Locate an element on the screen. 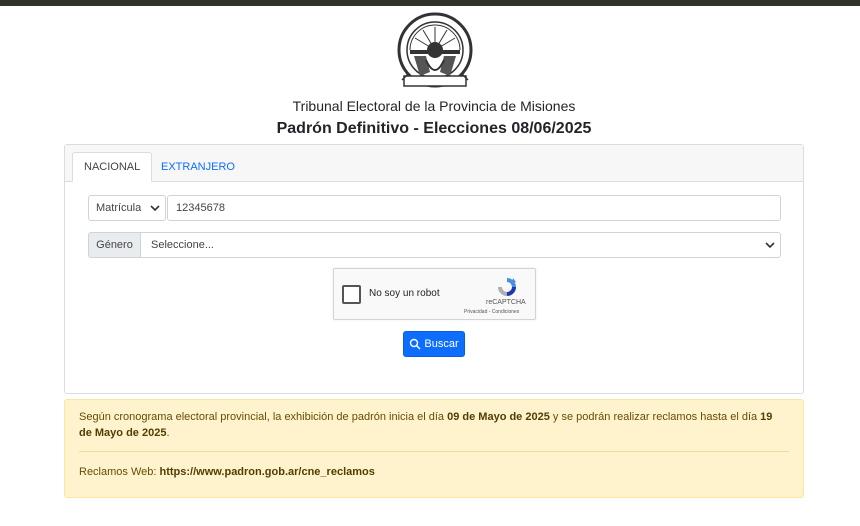 This screenshot has height=526, width=860. recaptcha-links: Privacidad - Condiciones is located at coordinates (491, 312).